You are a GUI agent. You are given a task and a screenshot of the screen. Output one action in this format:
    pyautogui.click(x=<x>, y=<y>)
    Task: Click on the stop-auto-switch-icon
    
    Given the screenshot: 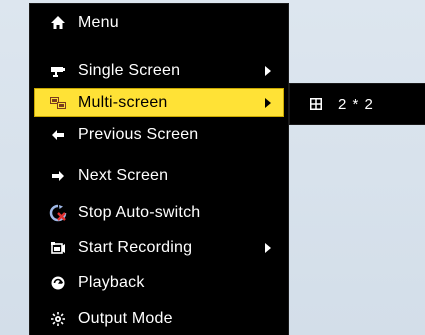 What is the action you would take?
    pyautogui.click(x=58, y=213)
    